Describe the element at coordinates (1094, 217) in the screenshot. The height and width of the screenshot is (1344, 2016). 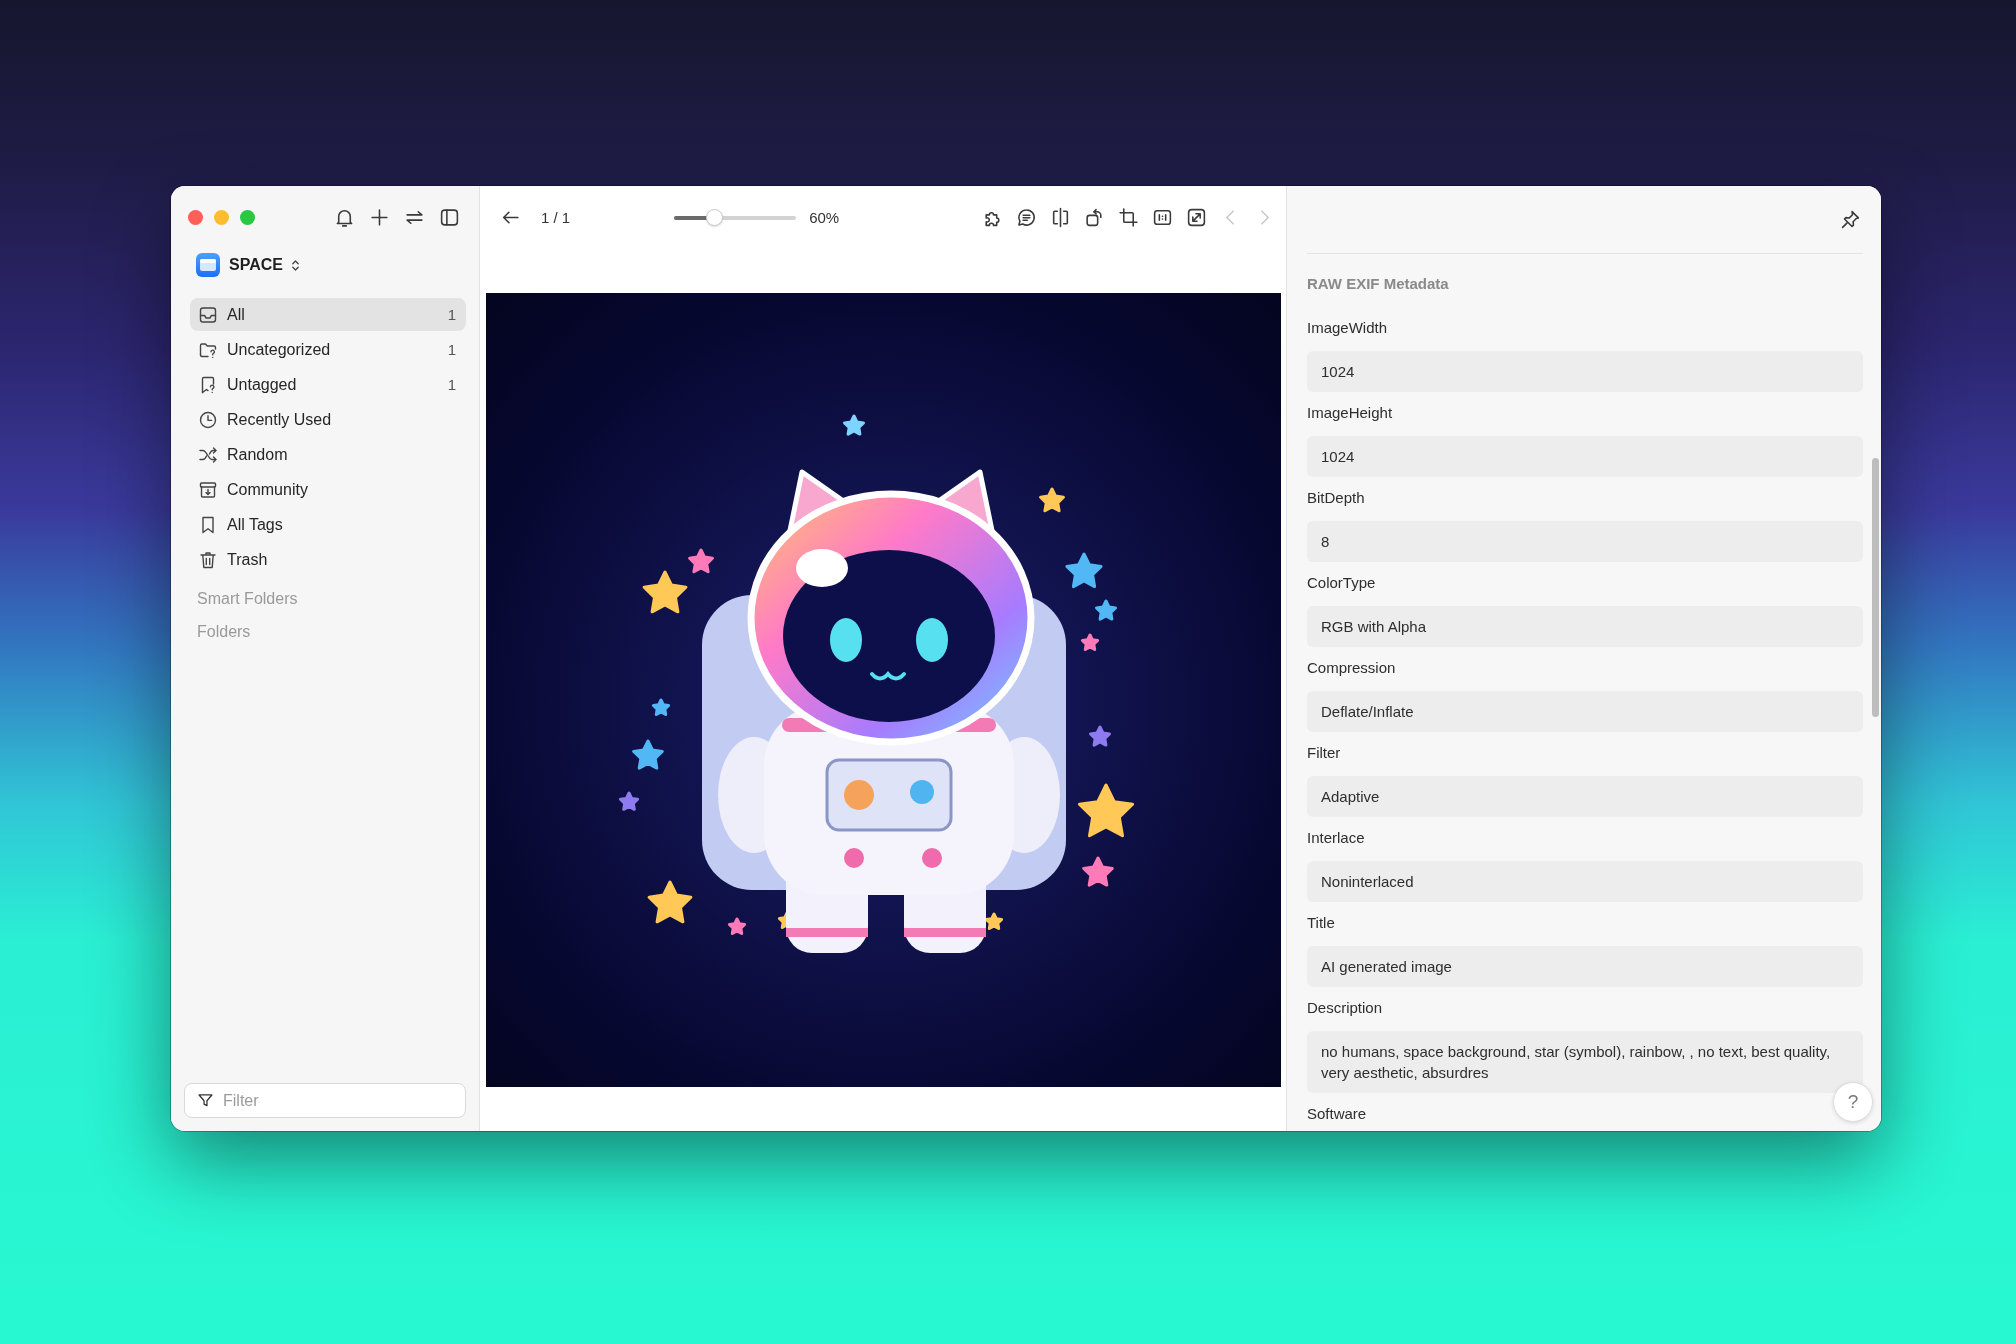
I see `rotate-icon` at that location.